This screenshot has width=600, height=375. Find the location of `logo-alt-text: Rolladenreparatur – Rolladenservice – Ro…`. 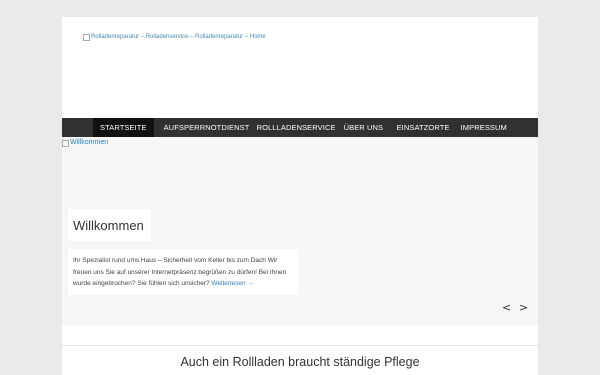

logo-alt-text: Rolladenreparatur – Rolladenservice – Ro… is located at coordinates (178, 37).